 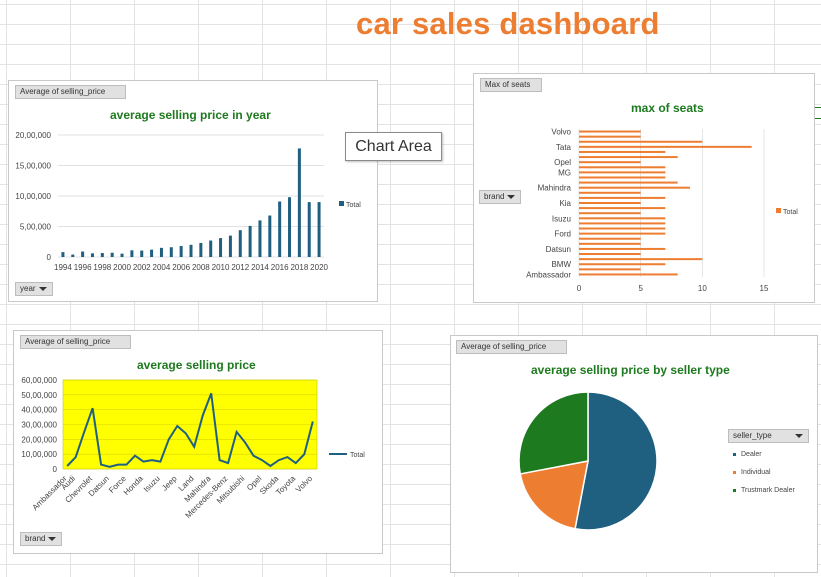 What do you see at coordinates (622, 151) in the screenshot?
I see `bar-Skoda` at bounding box center [622, 151].